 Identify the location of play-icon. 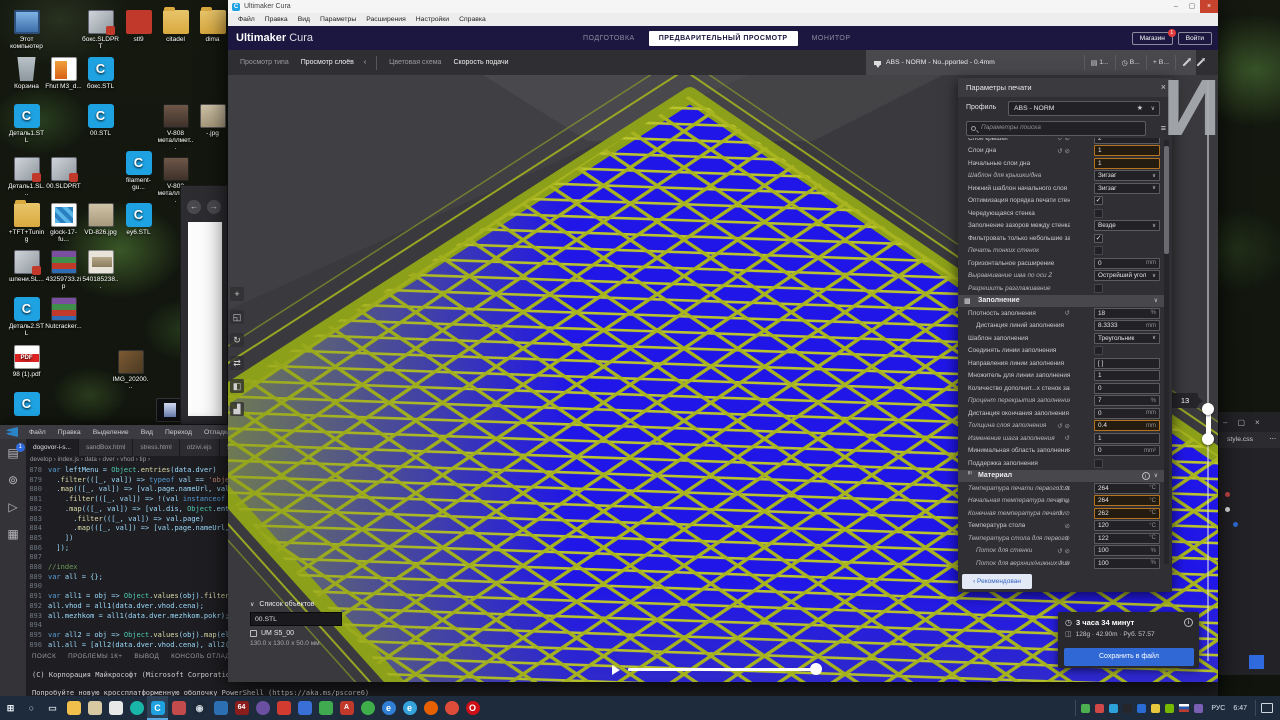
(616, 670).